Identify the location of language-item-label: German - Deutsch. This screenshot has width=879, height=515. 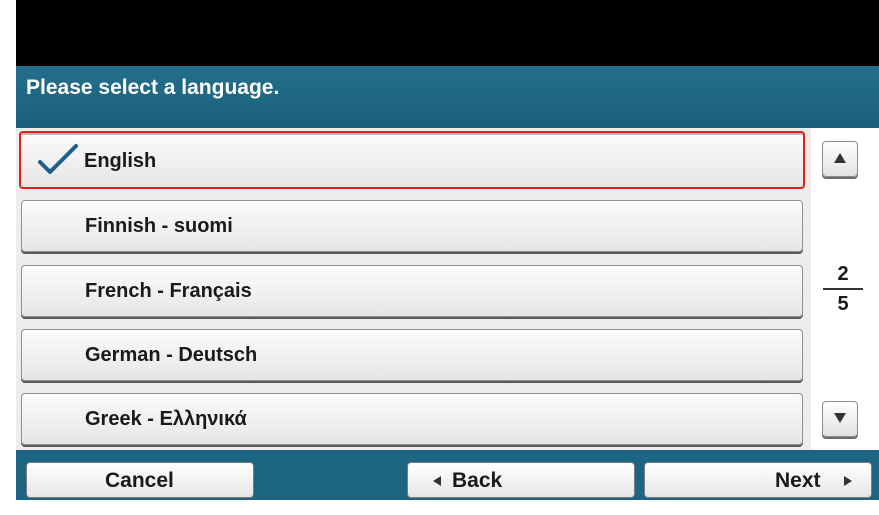
(171, 355).